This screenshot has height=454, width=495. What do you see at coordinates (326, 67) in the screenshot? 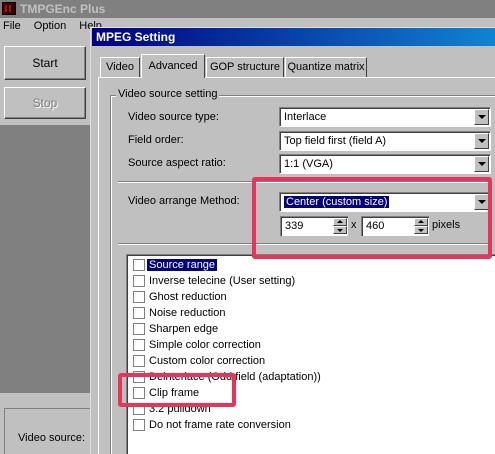
I see `tab-quantize-matrix: Quantize matrix` at bounding box center [326, 67].